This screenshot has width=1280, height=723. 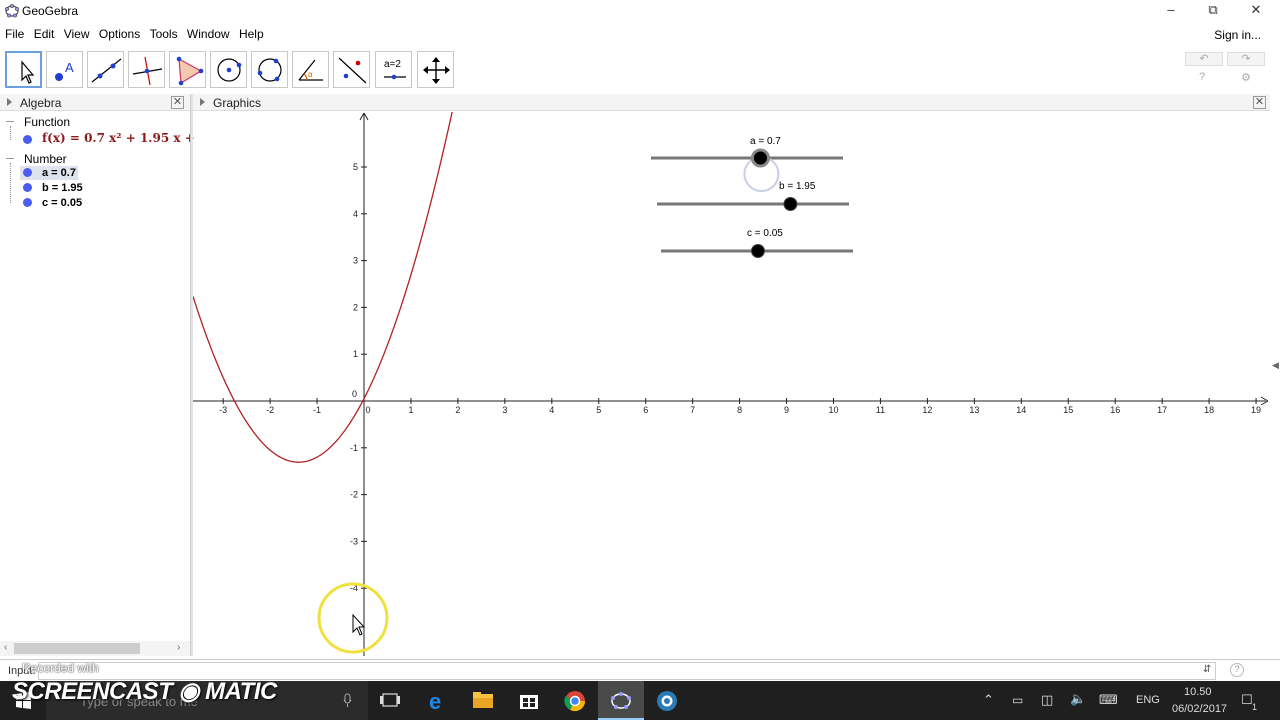 I want to click on undo-button: ↶, so click(x=1204, y=59).